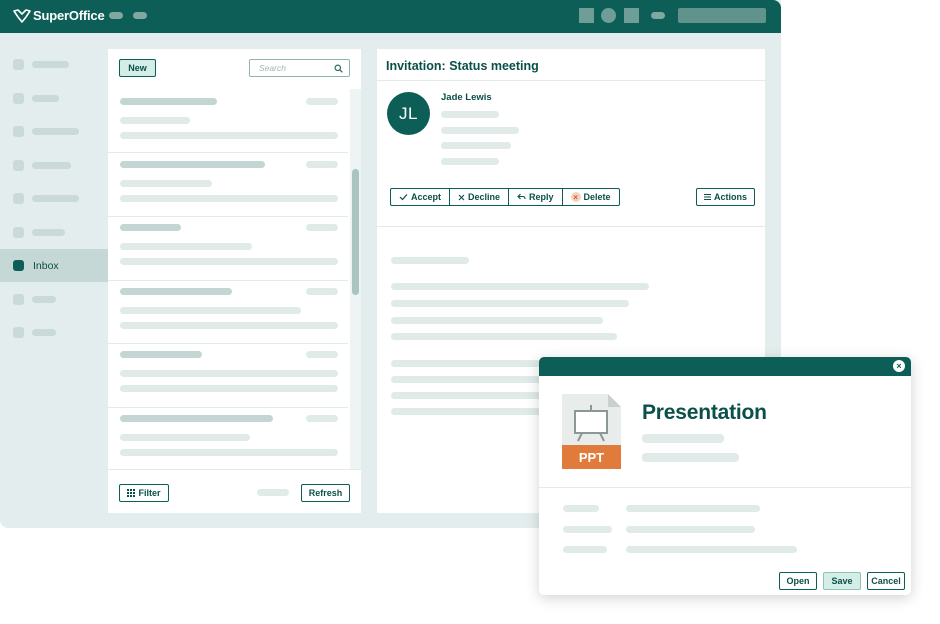 This screenshot has height=624, width=940. What do you see at coordinates (707, 197) in the screenshot?
I see `menu-icon` at bounding box center [707, 197].